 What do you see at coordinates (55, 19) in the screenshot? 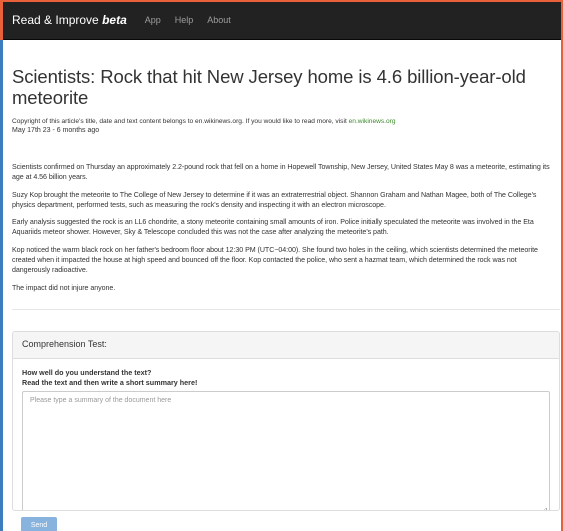
I see `brand-name: Read & Improve` at bounding box center [55, 19].